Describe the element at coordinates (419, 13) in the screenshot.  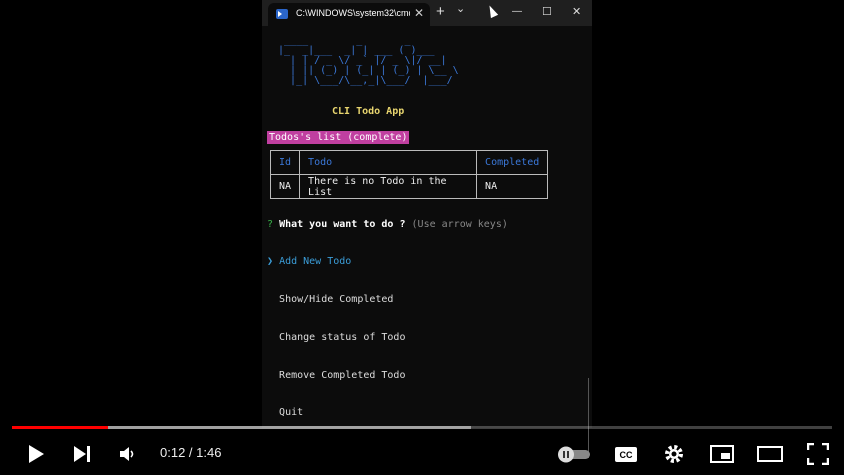
I see `tab-close-icon: ✕` at that location.